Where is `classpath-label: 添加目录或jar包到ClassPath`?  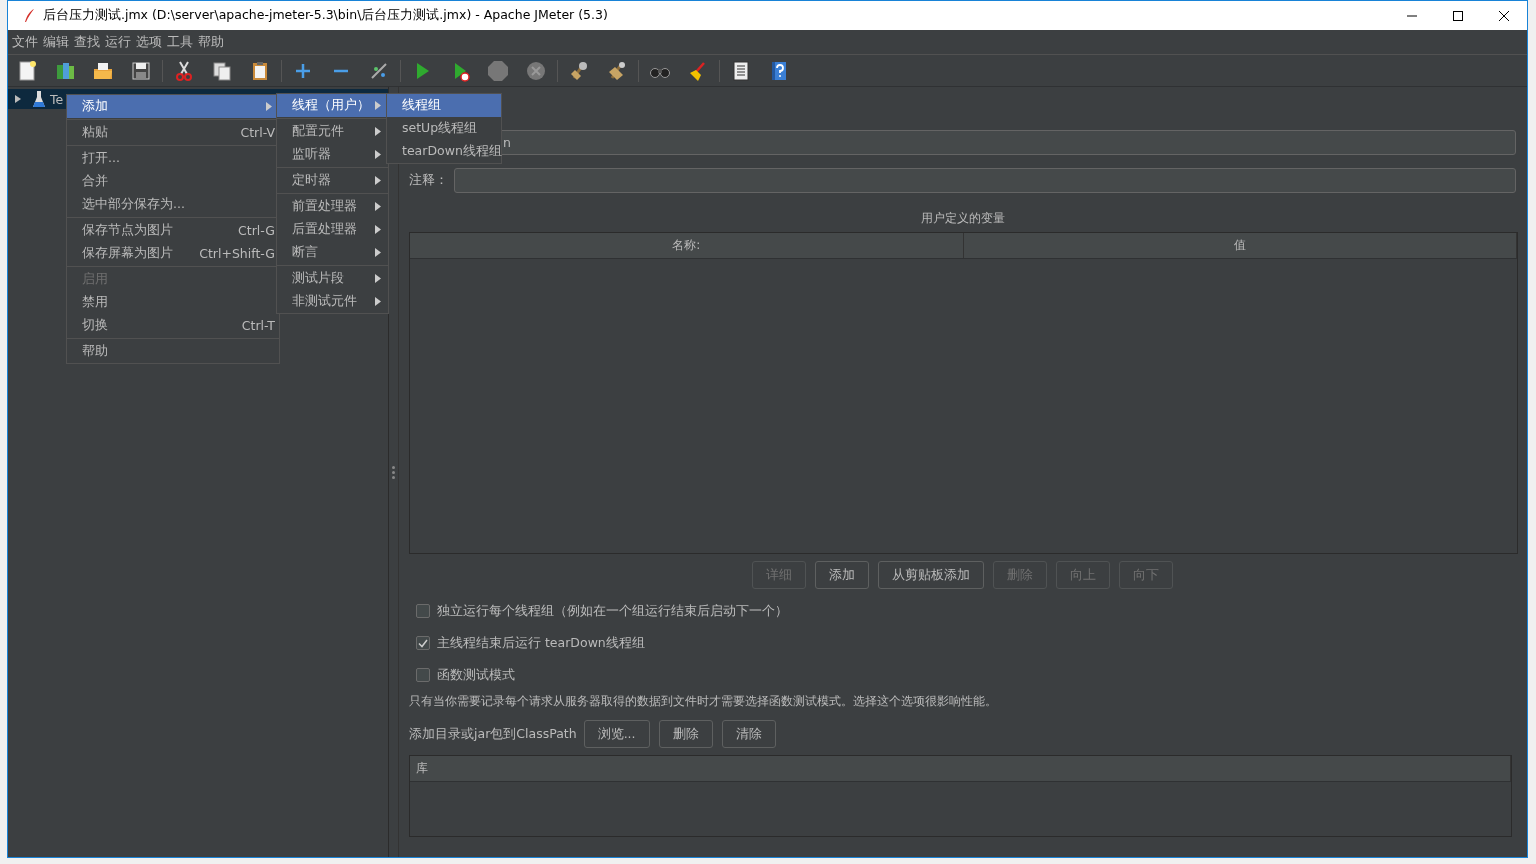
classpath-label: 添加目录或jar包到ClassPath is located at coordinates (493, 734).